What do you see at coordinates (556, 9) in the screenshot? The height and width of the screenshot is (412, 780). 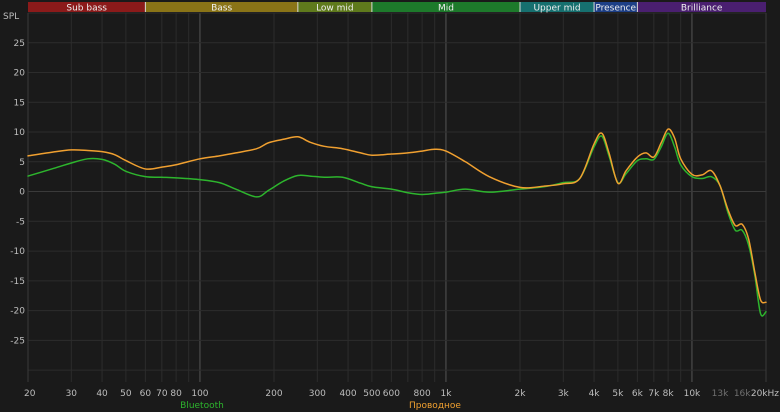 I see `band-label-4: Upper mid` at bounding box center [556, 9].